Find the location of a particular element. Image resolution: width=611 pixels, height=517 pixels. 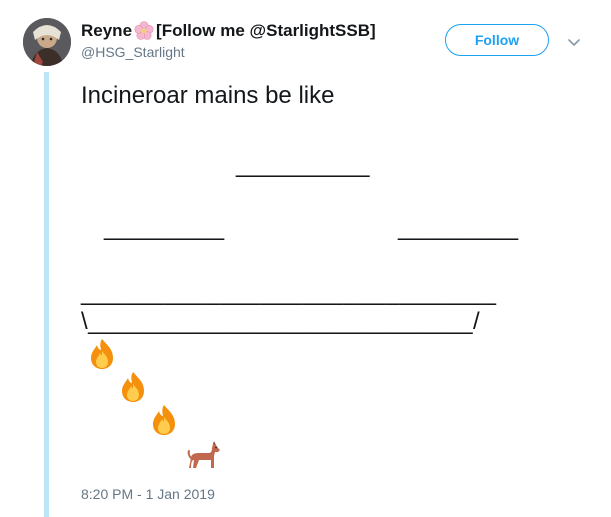

ascii-line-3: ______________________________ is located at coordinates (289, 292).